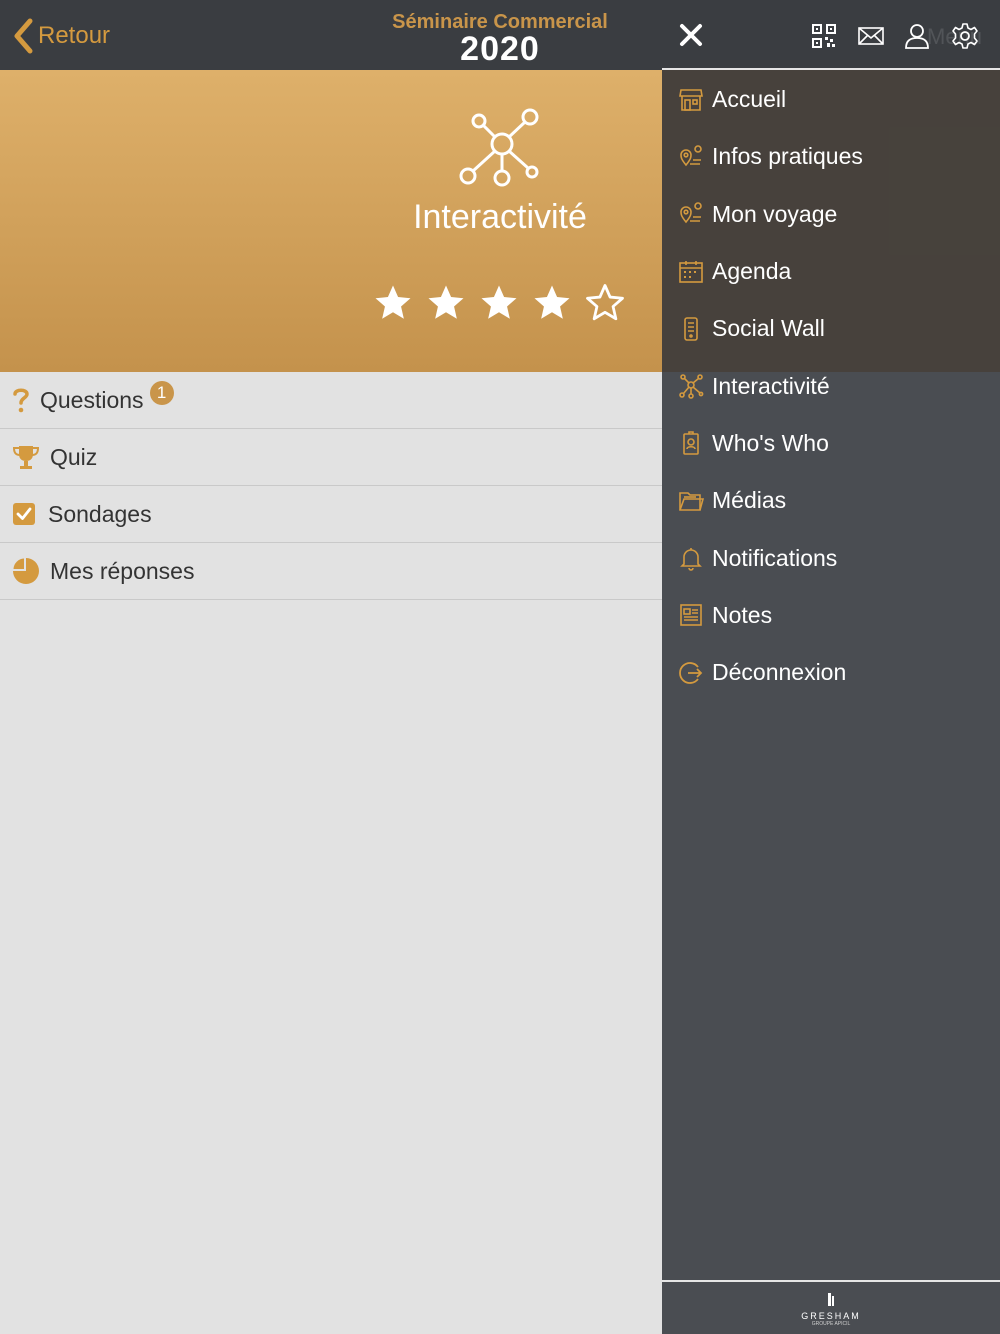  I want to click on menu-item-label: Mon voyage, so click(775, 213).